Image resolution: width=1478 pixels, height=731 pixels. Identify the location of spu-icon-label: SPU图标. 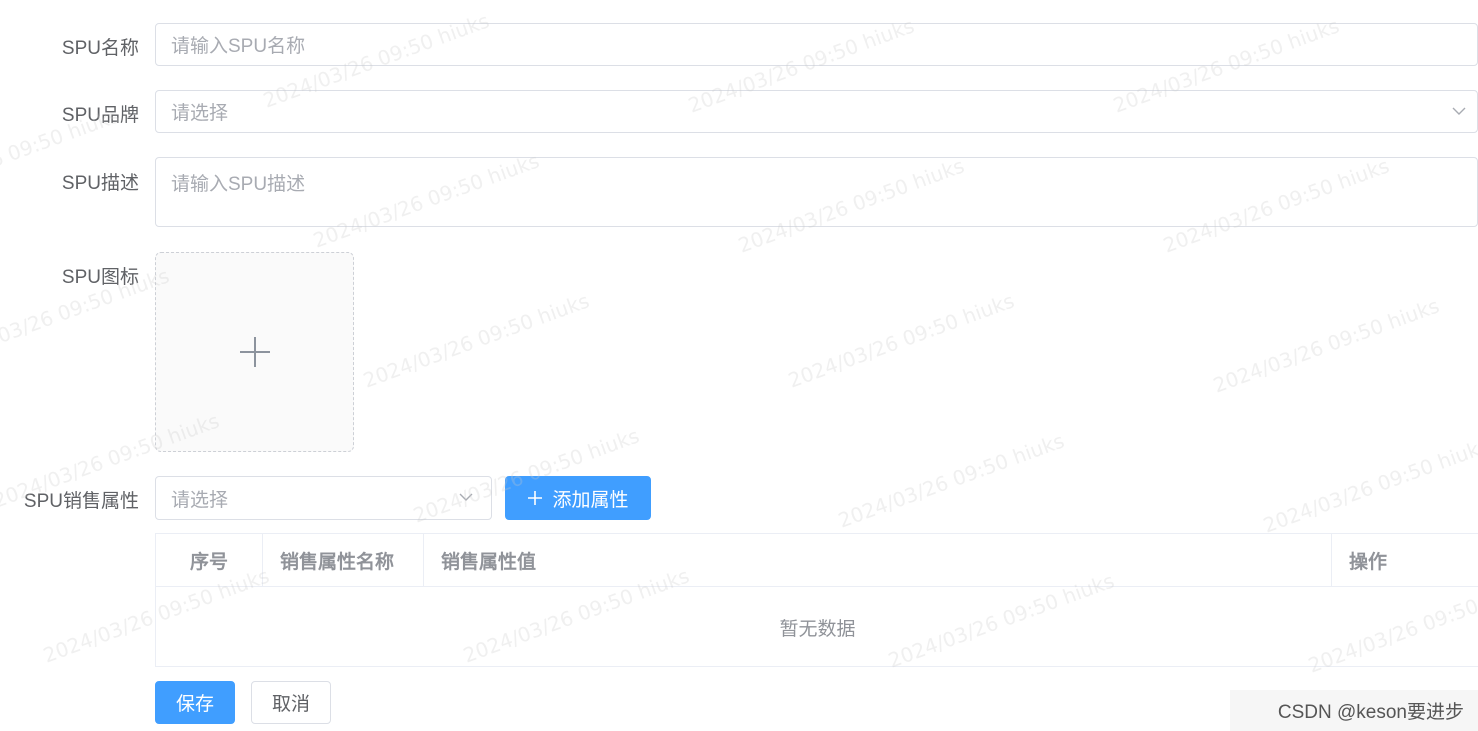
(100, 277).